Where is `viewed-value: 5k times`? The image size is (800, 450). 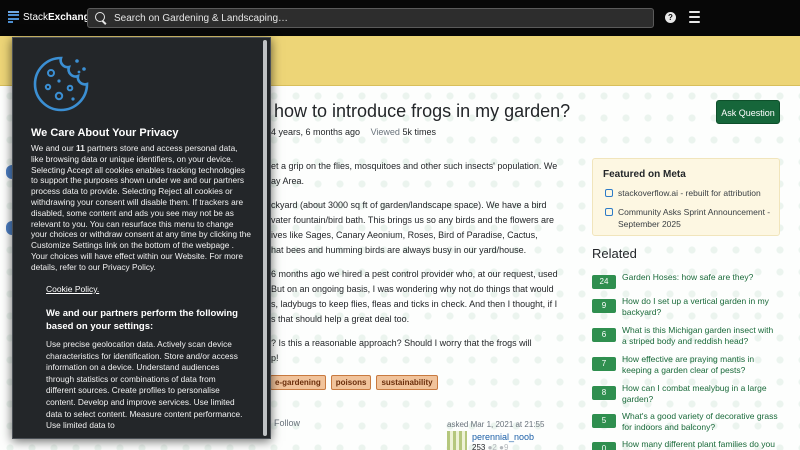
viewed-value: 5k times is located at coordinates (419, 132).